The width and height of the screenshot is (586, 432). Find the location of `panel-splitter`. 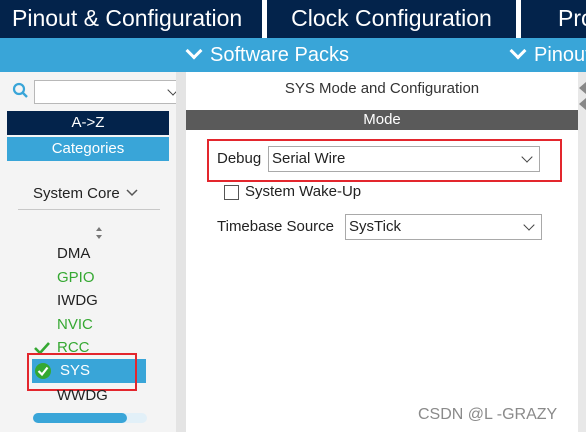

panel-splitter is located at coordinates (181, 252).